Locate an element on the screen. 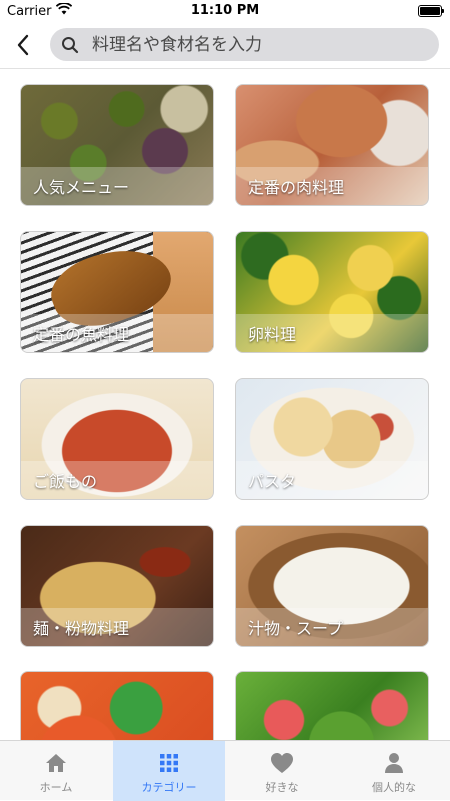  category-card-fish: 定番の魚料理 is located at coordinates (117, 292).